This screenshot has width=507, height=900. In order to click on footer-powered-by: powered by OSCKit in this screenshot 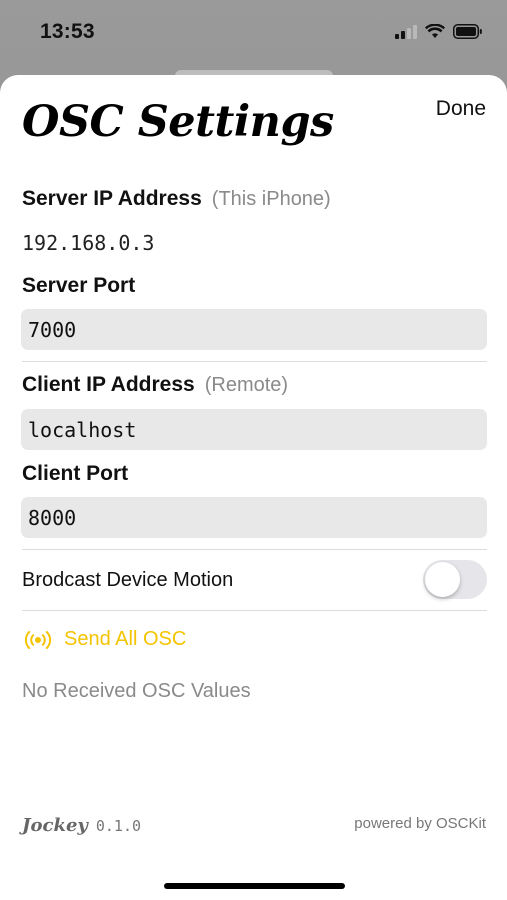, I will do `click(420, 823)`.